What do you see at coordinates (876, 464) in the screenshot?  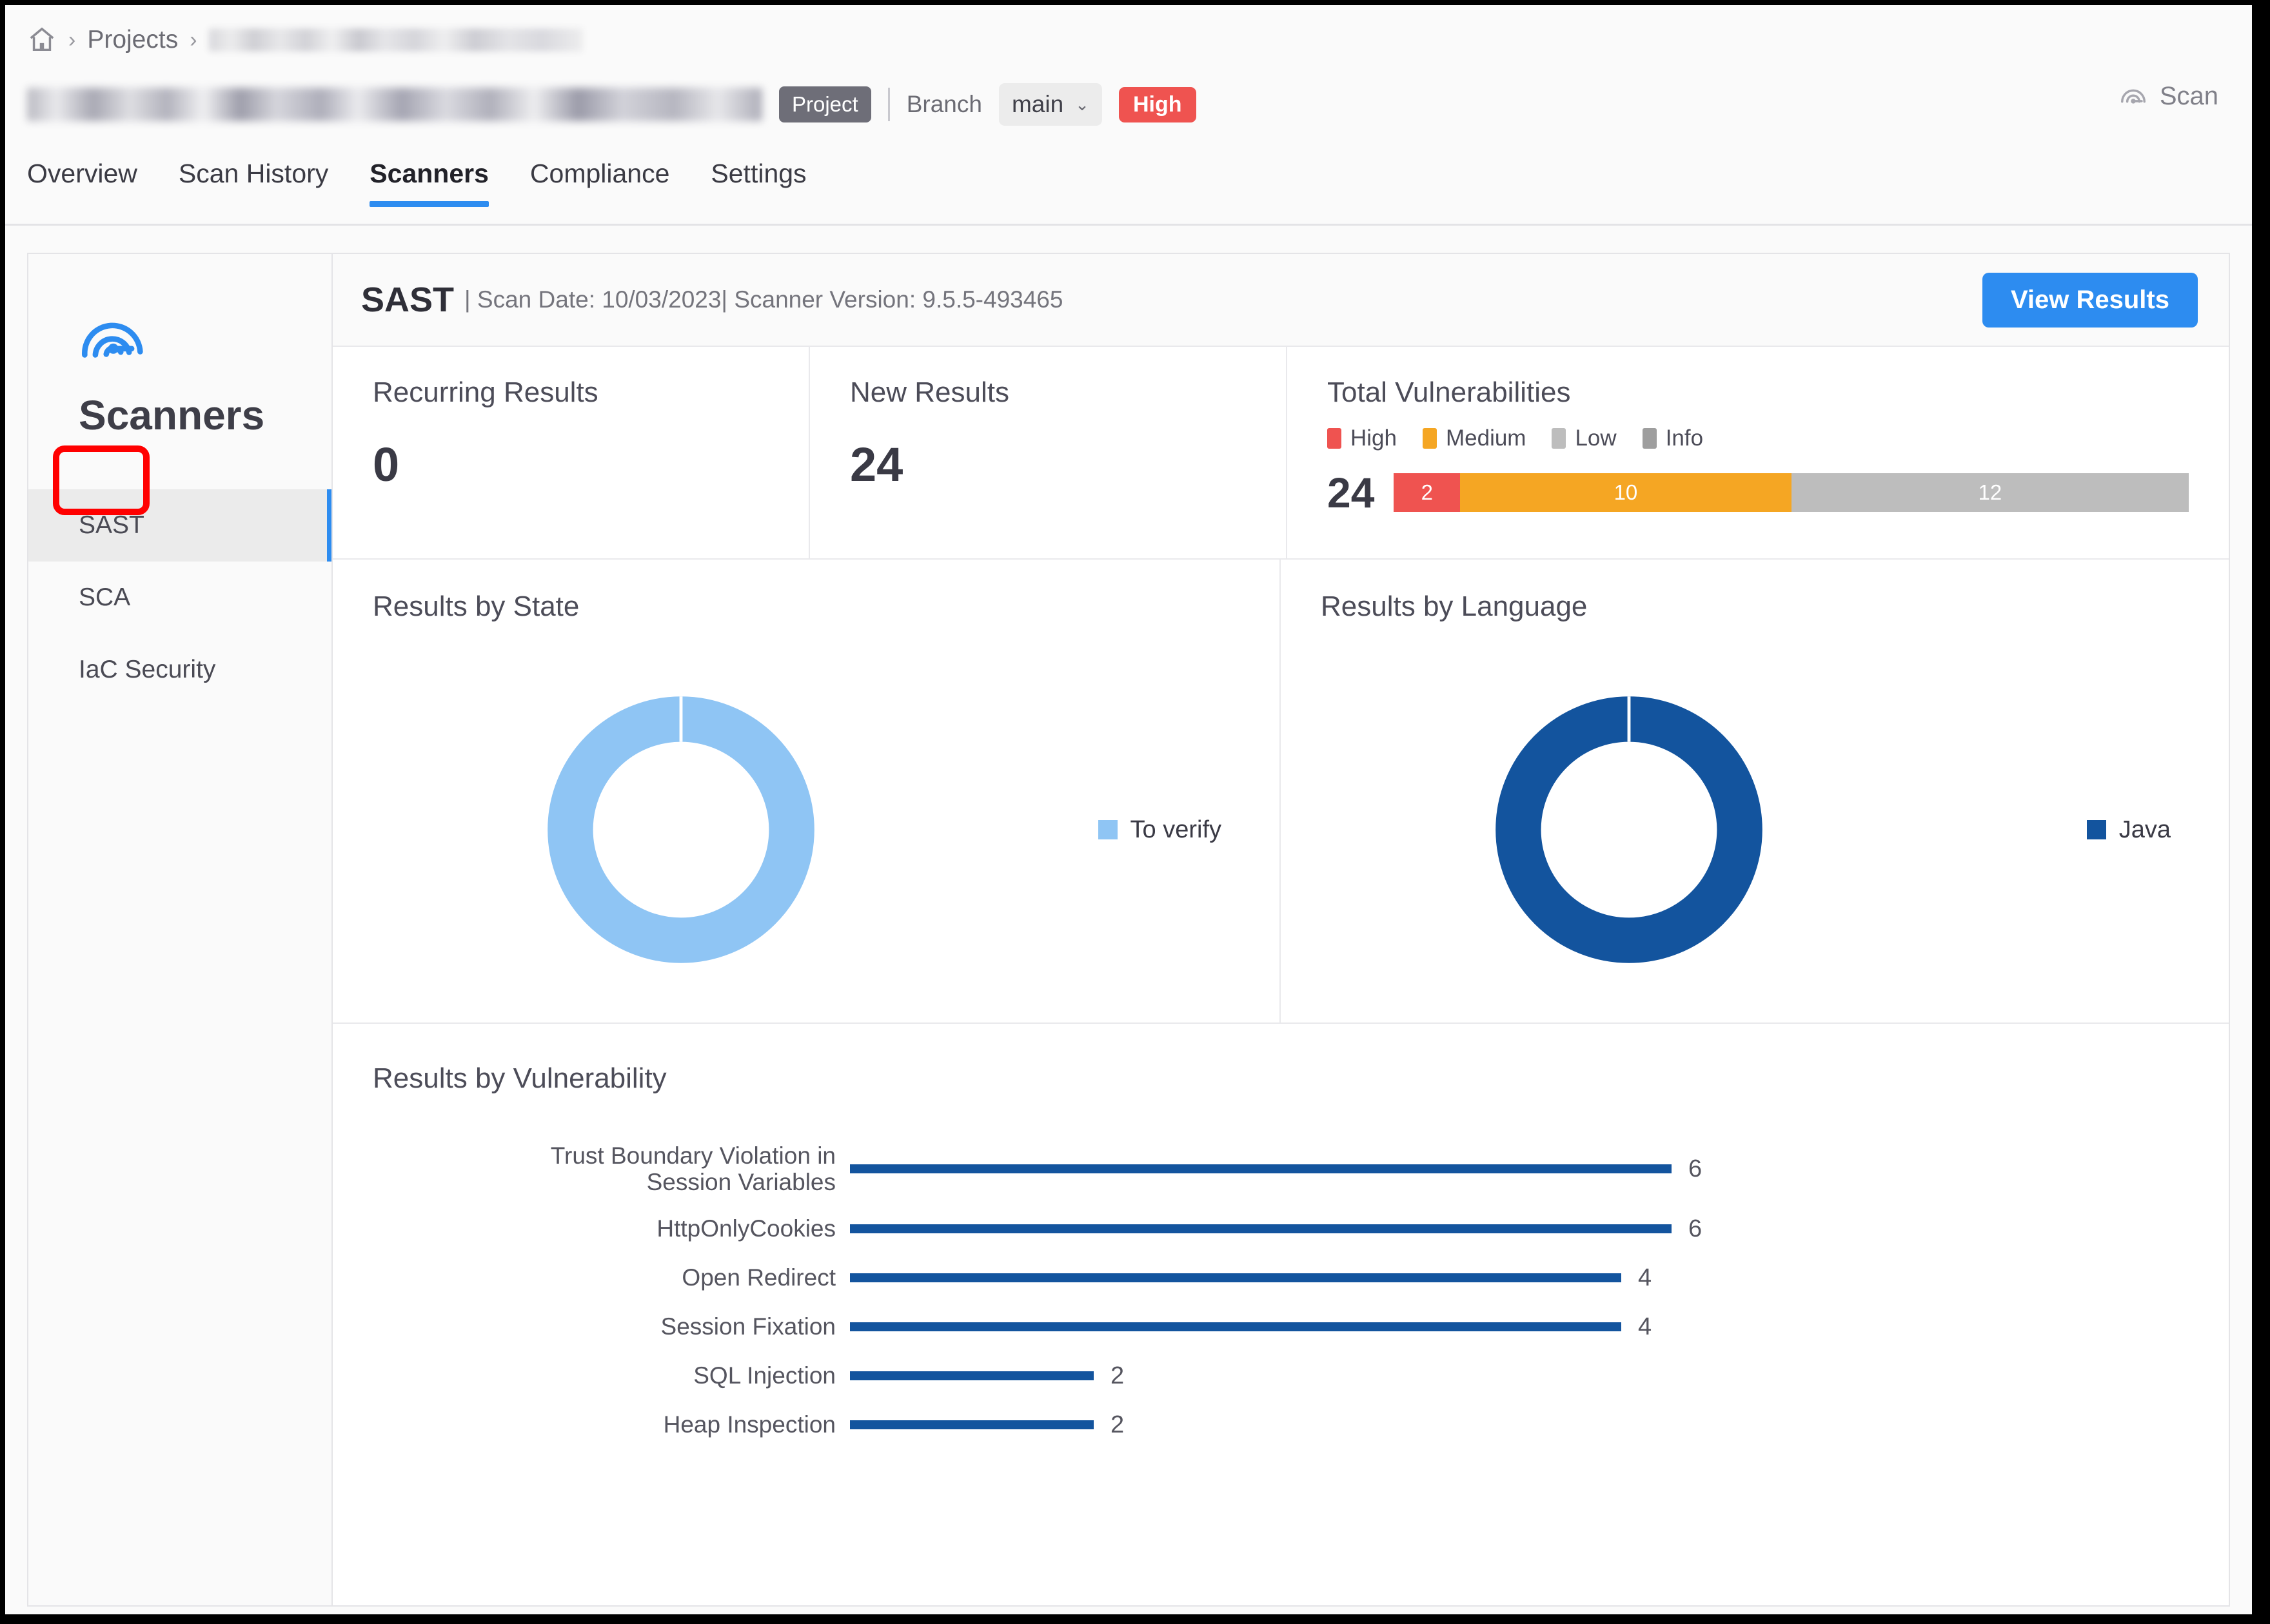 I see `kpi-new-value: 24` at bounding box center [876, 464].